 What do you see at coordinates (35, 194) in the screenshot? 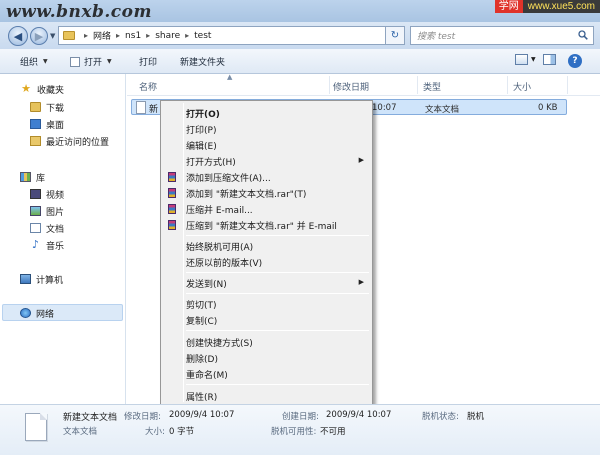
I see `video-icon` at bounding box center [35, 194].